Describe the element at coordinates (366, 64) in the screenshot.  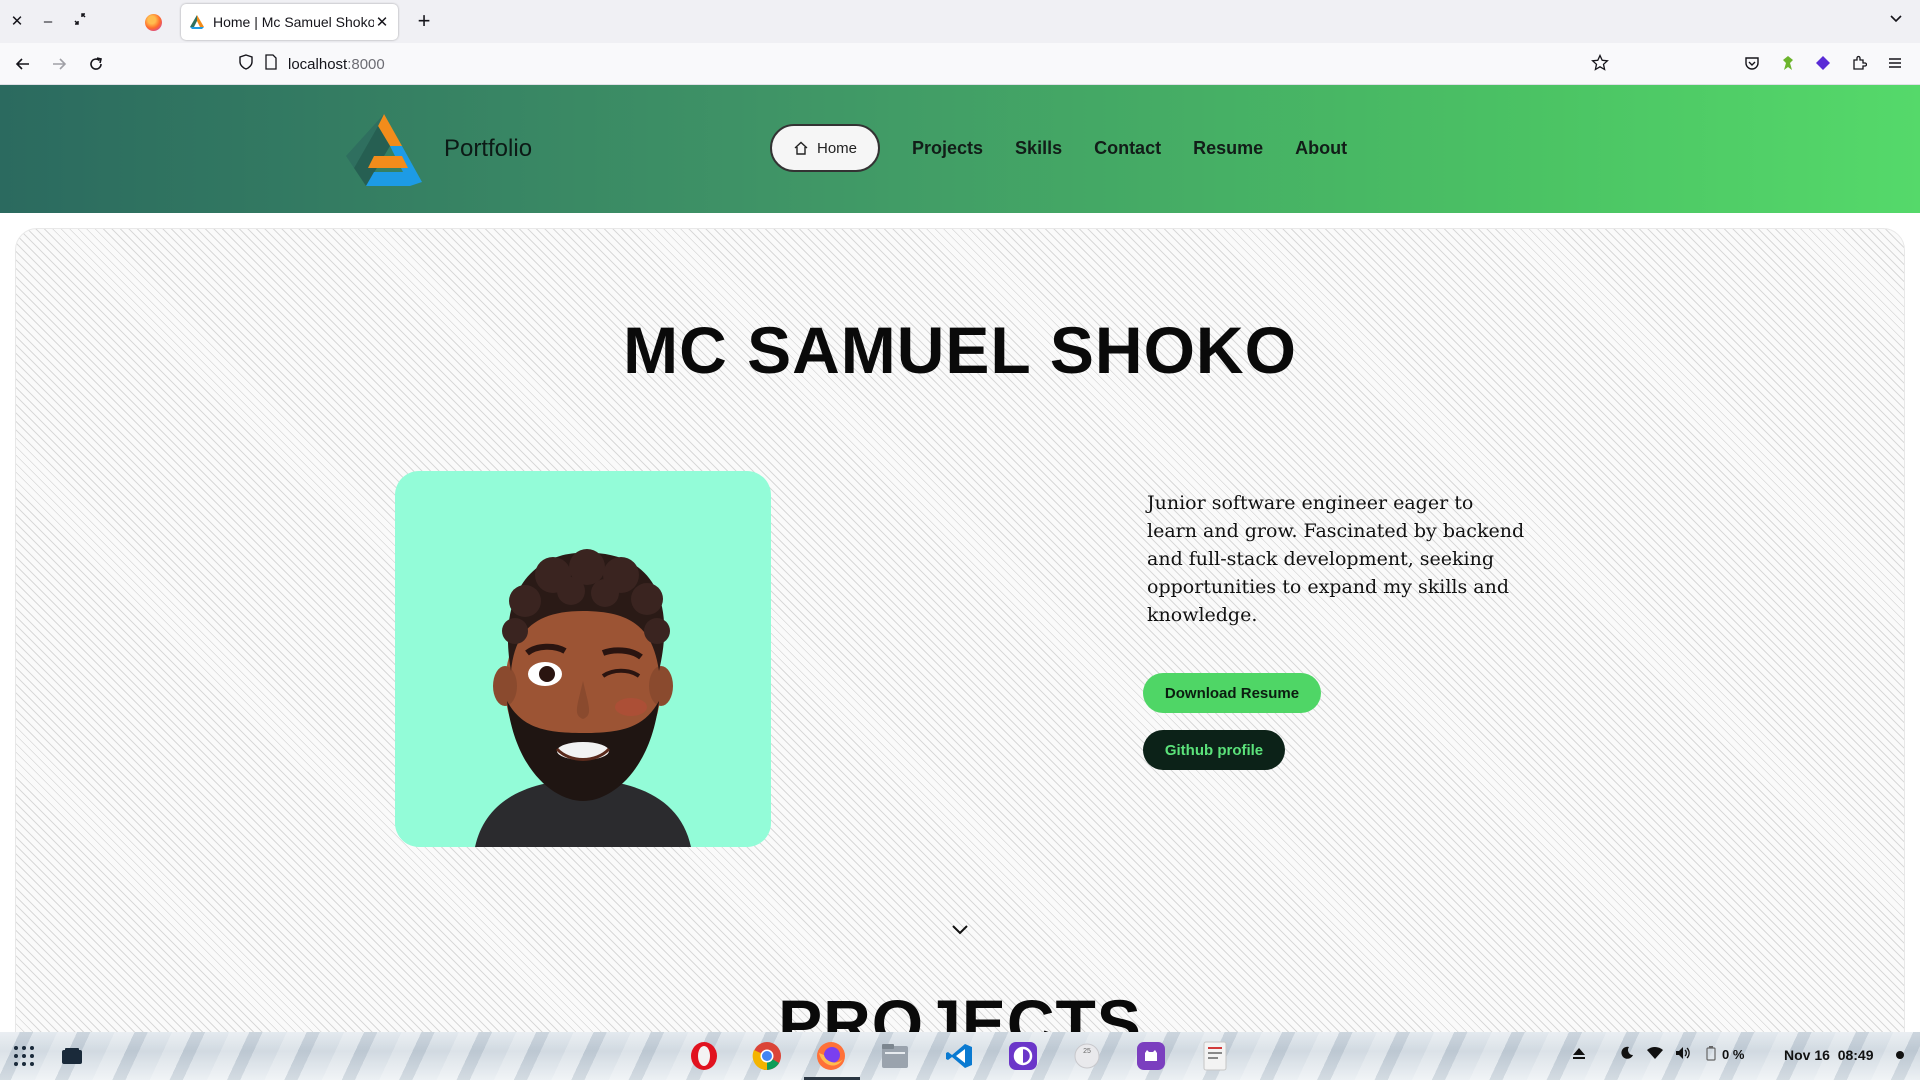
I see `url-port: :8000` at that location.